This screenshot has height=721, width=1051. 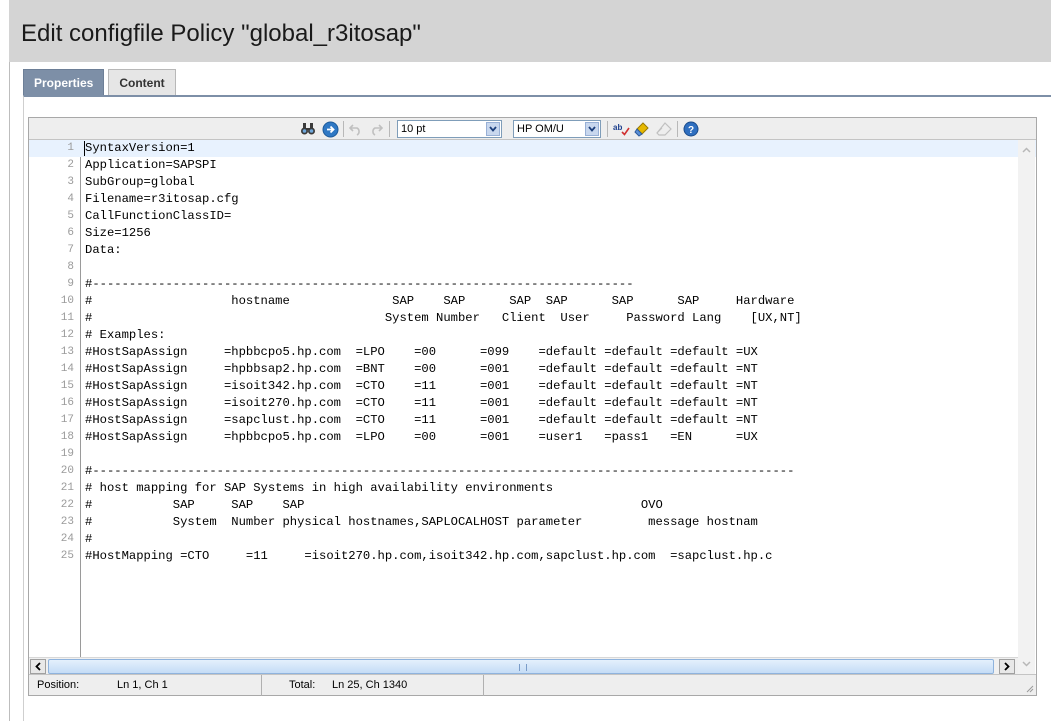 What do you see at coordinates (70, 165) in the screenshot?
I see `line-number: 2` at bounding box center [70, 165].